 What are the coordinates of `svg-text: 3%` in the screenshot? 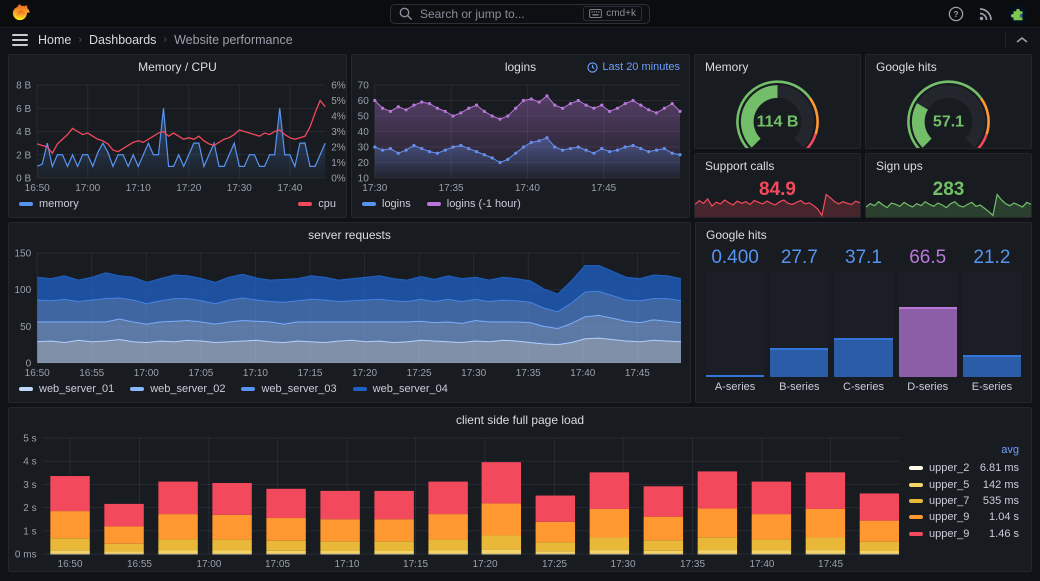 It's located at (338, 132).